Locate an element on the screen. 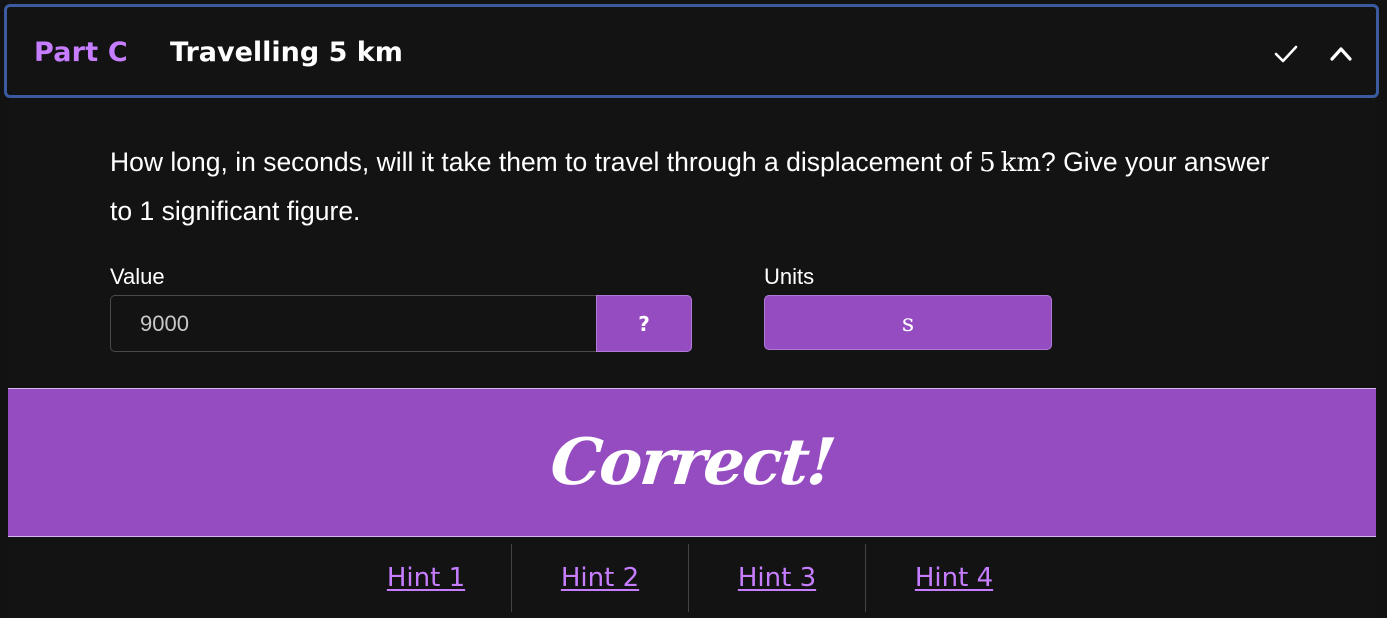  hint-3-link: Hint 3 is located at coordinates (777, 578).